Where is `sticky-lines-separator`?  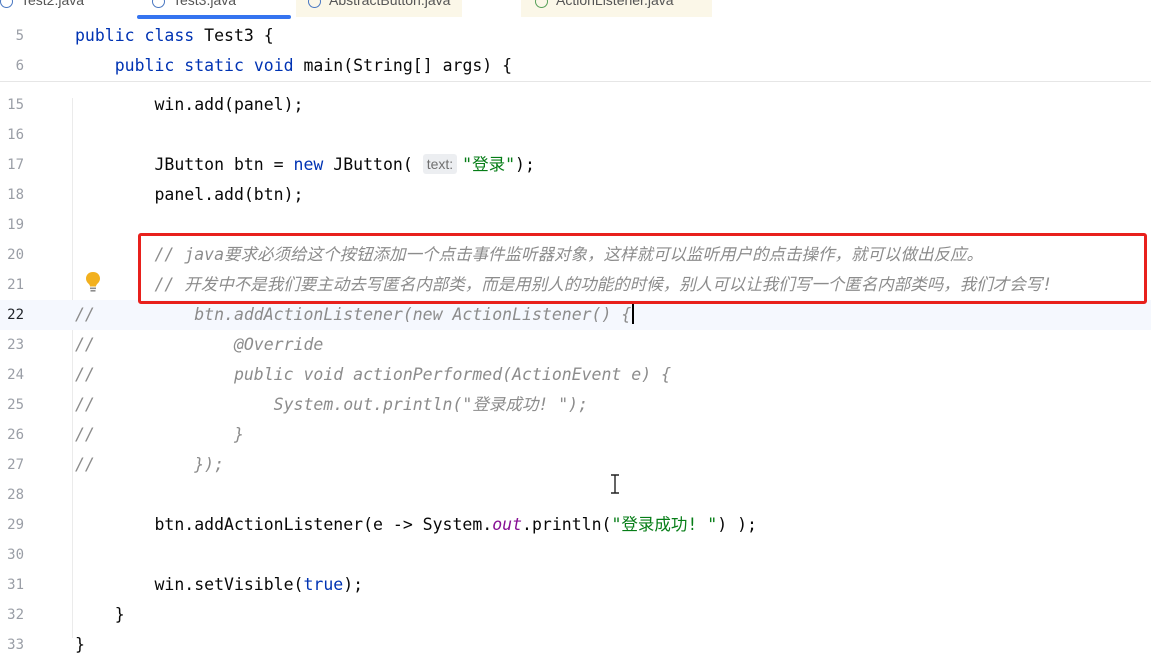
sticky-lines-separator is located at coordinates (575, 81).